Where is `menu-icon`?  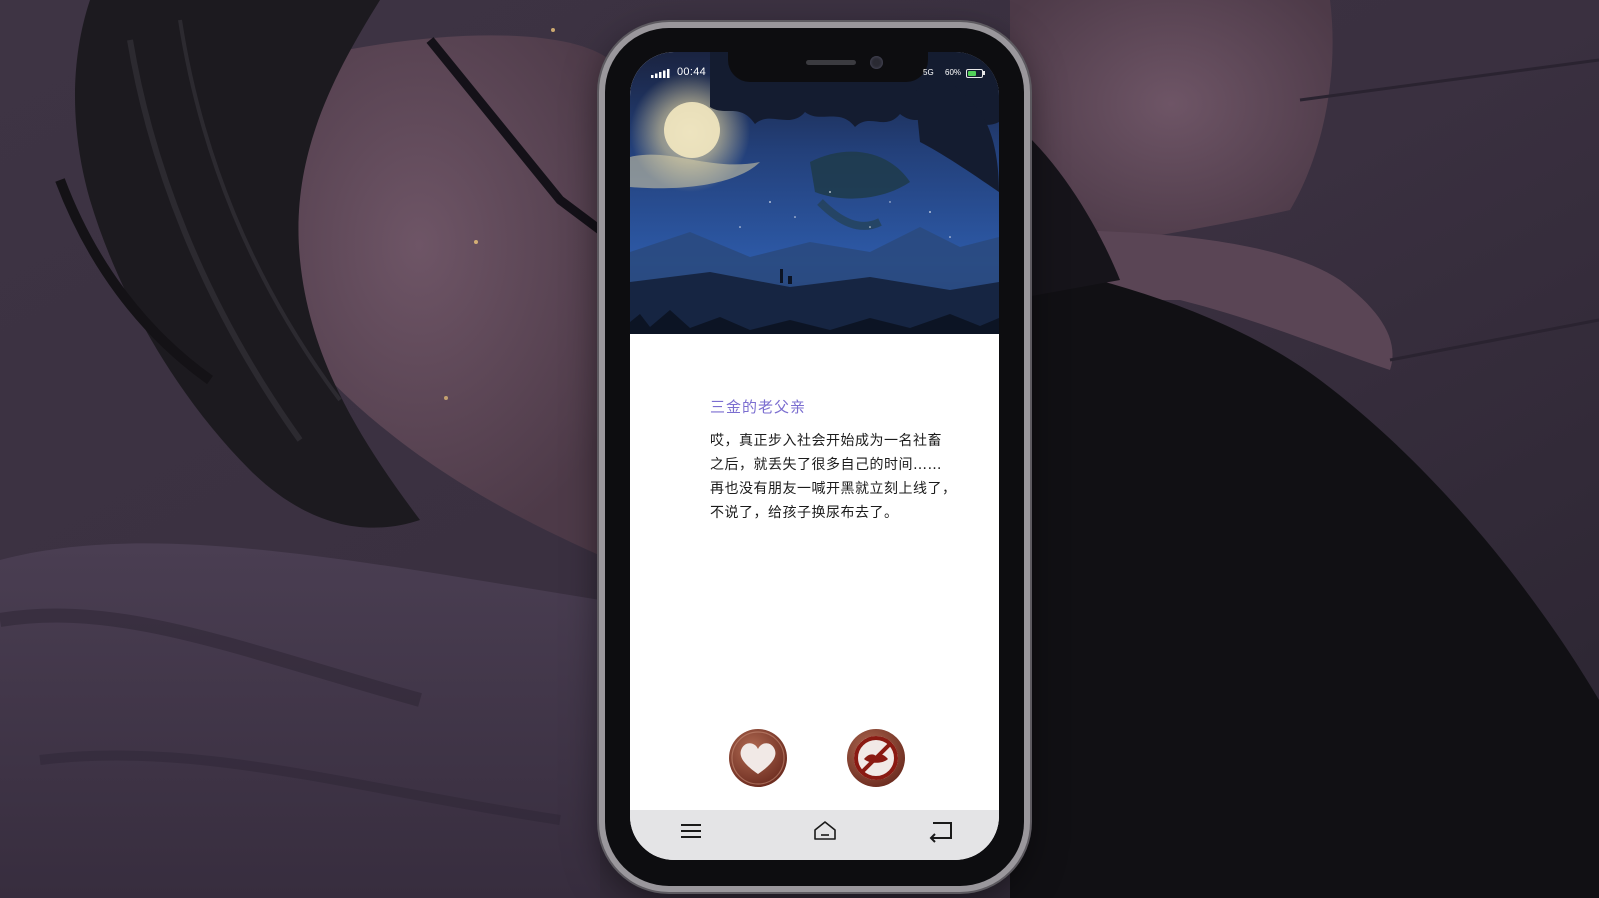 menu-icon is located at coordinates (691, 831).